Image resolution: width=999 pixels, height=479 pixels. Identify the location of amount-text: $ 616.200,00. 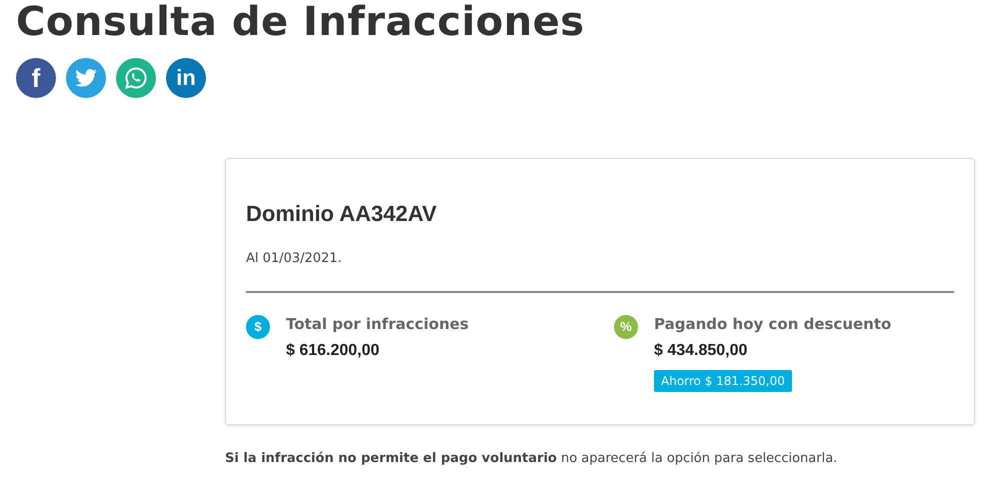
(333, 350).